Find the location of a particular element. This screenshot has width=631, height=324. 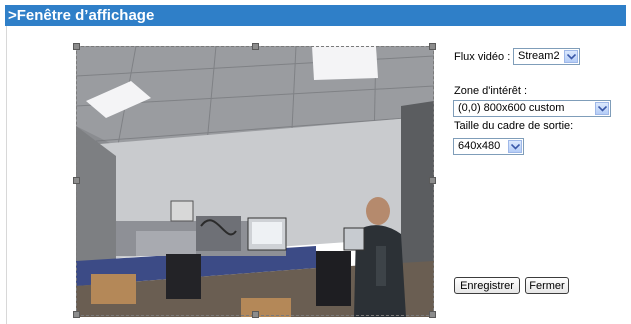

stream-label: Flux vidéo : is located at coordinates (482, 57).